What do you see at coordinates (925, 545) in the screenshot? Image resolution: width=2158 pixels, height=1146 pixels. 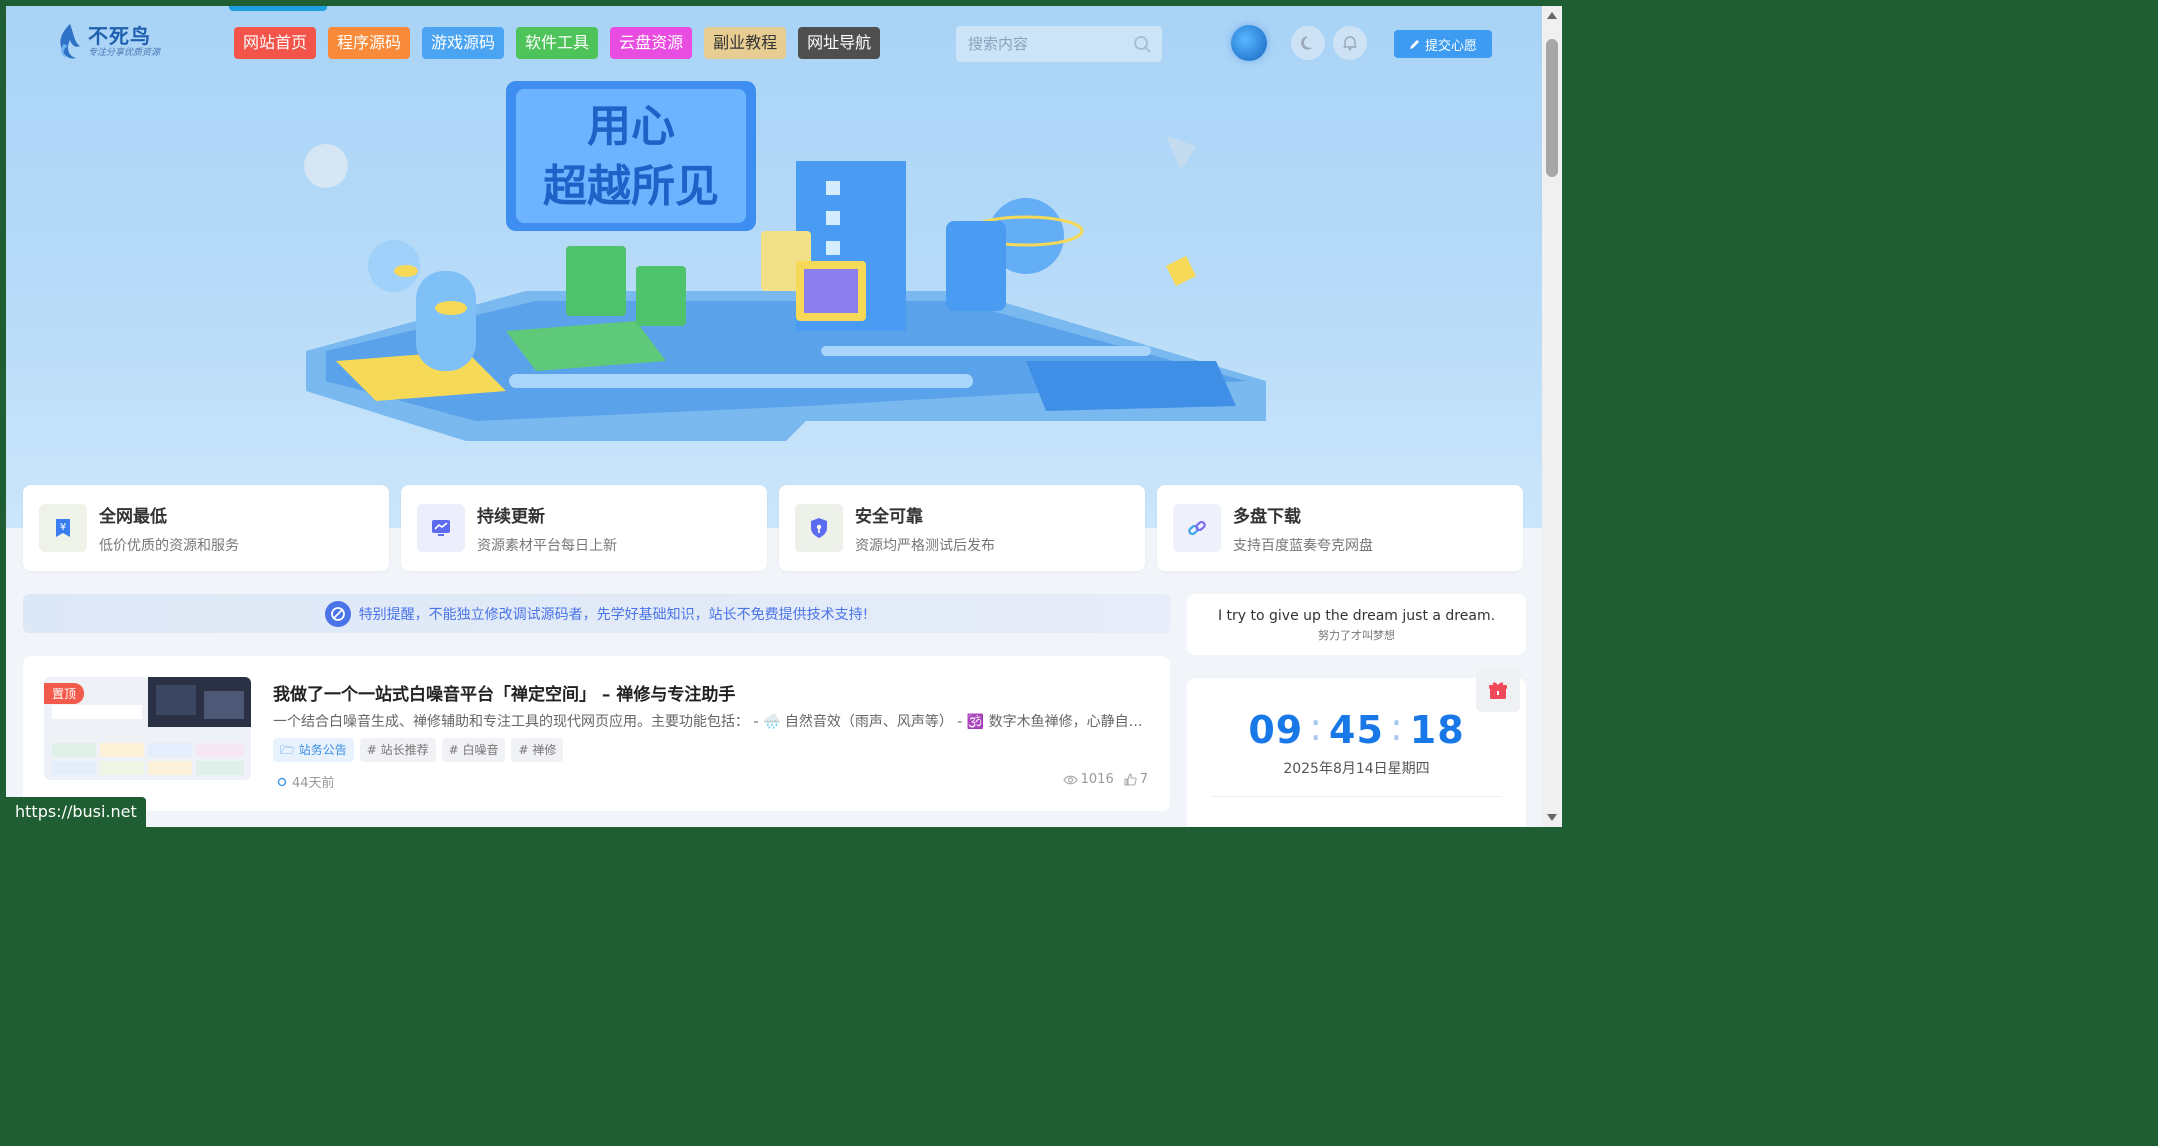 I see `feature-desc: 资源均严格测试后发布` at bounding box center [925, 545].